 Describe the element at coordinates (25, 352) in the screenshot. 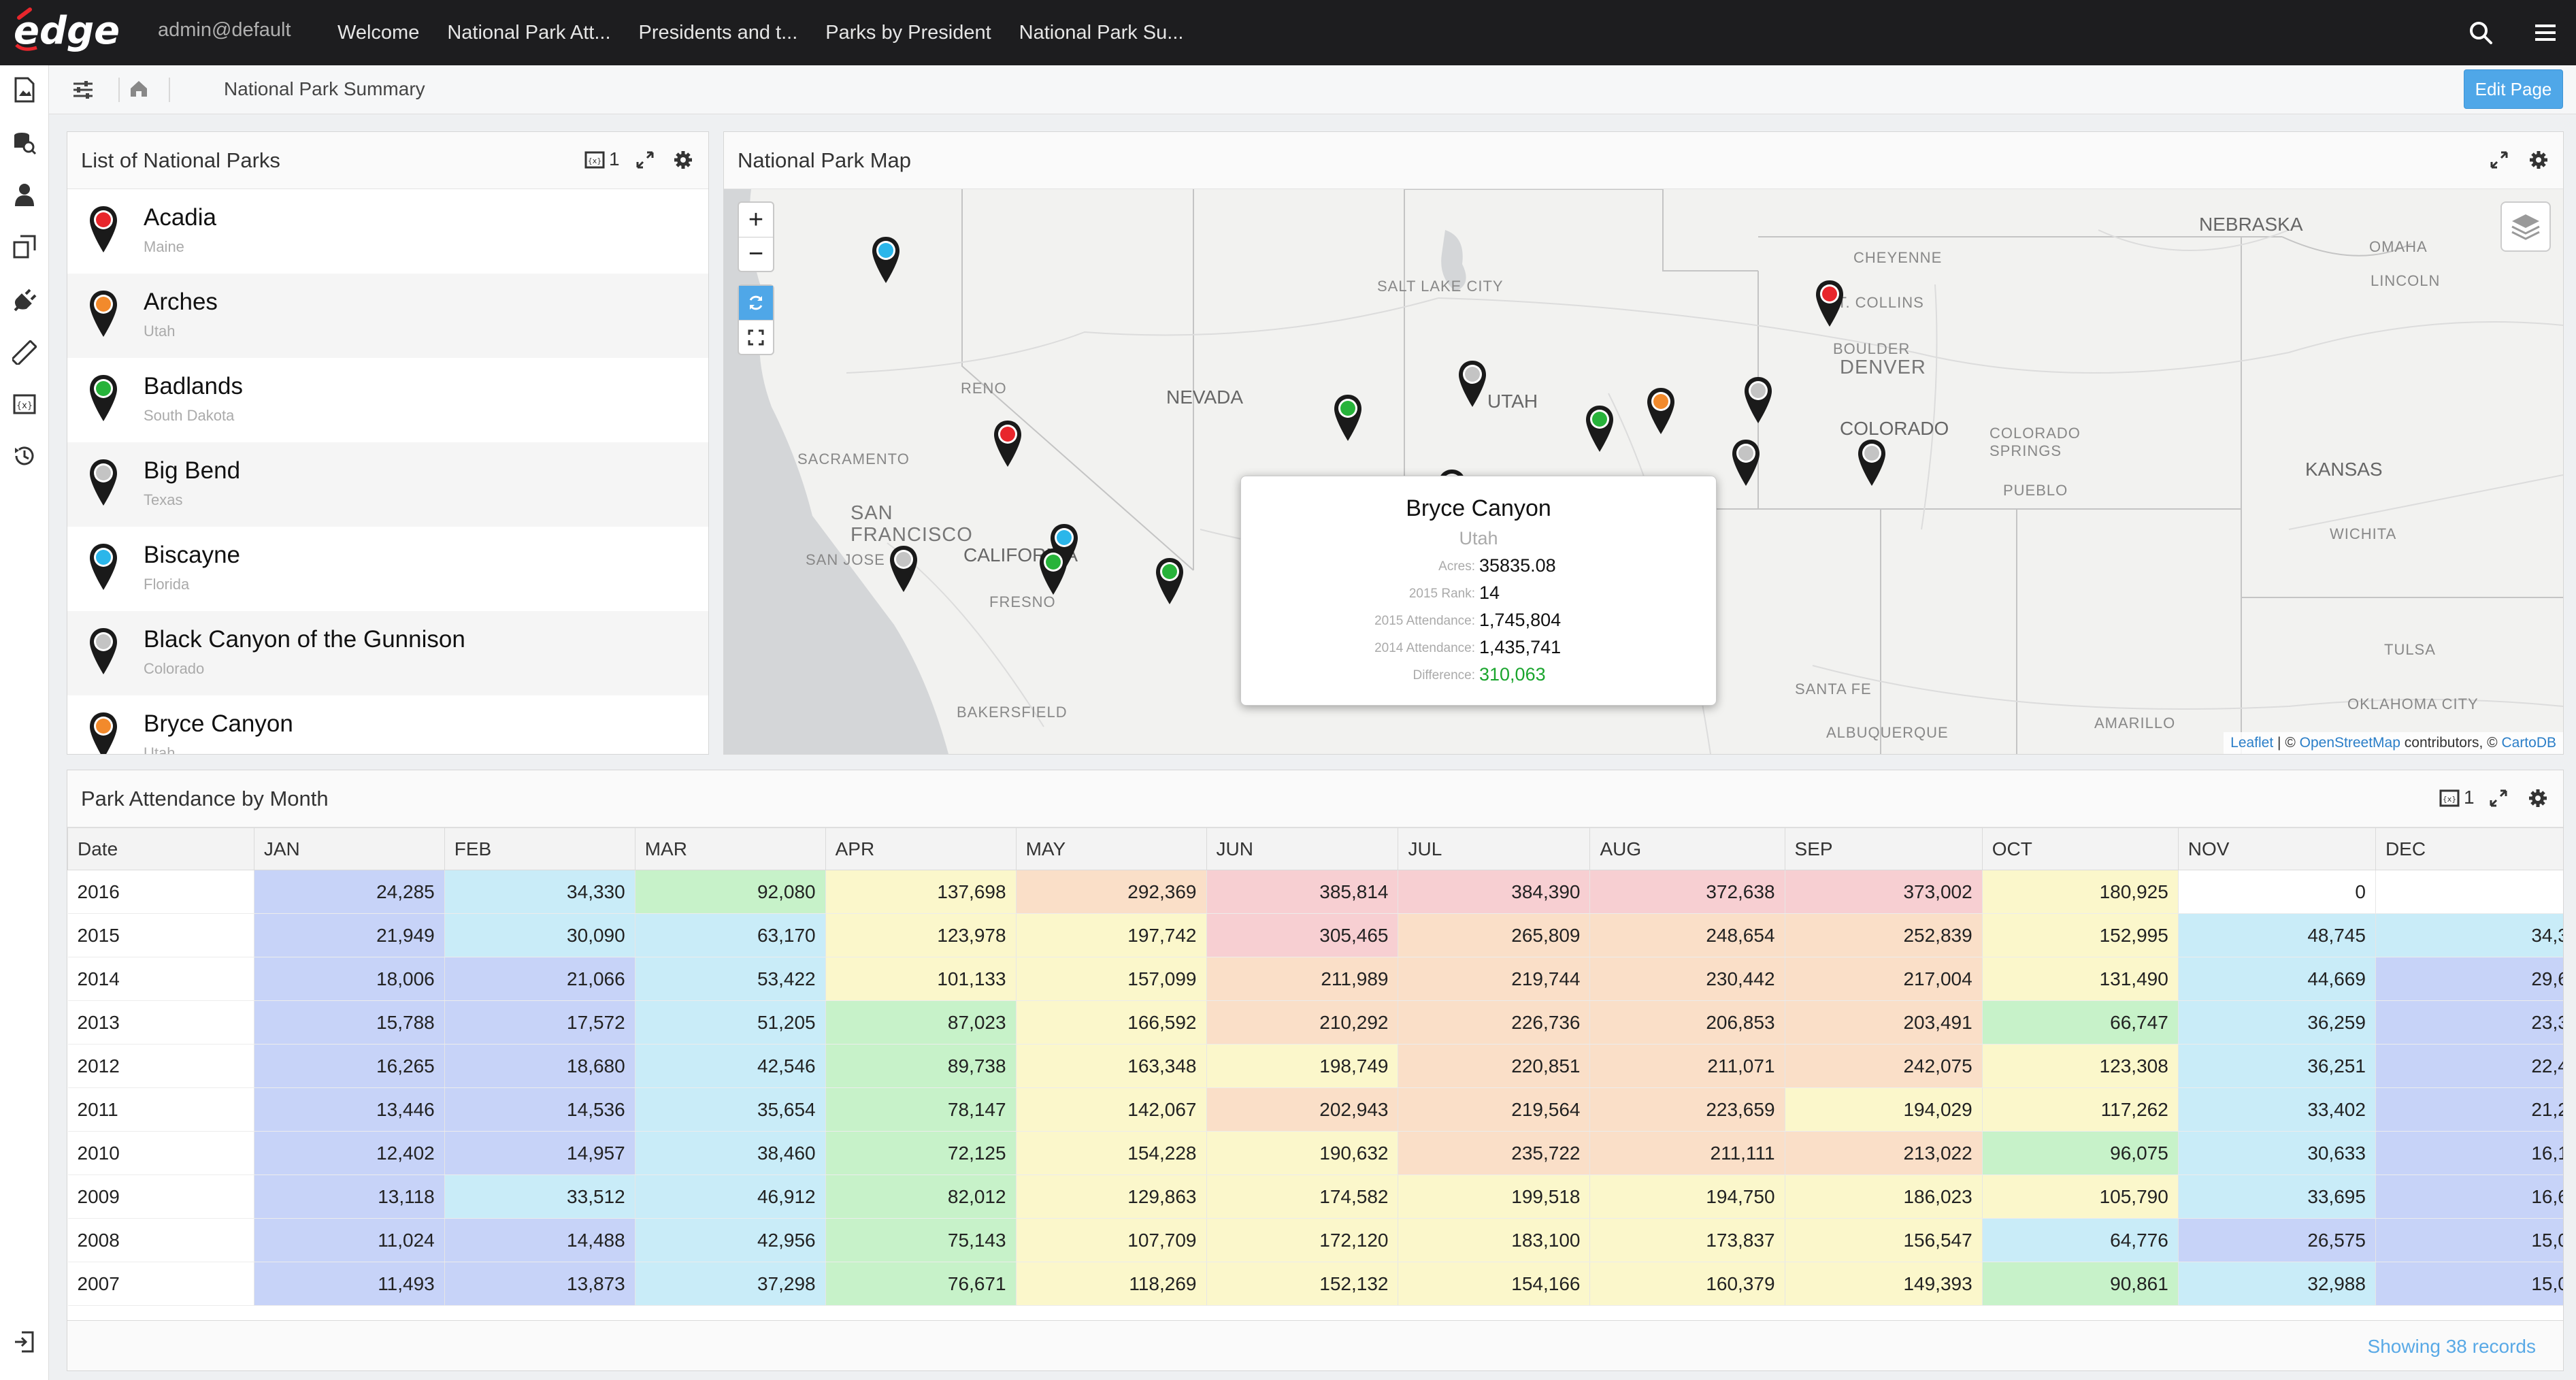

I see `ruler-icon` at that location.